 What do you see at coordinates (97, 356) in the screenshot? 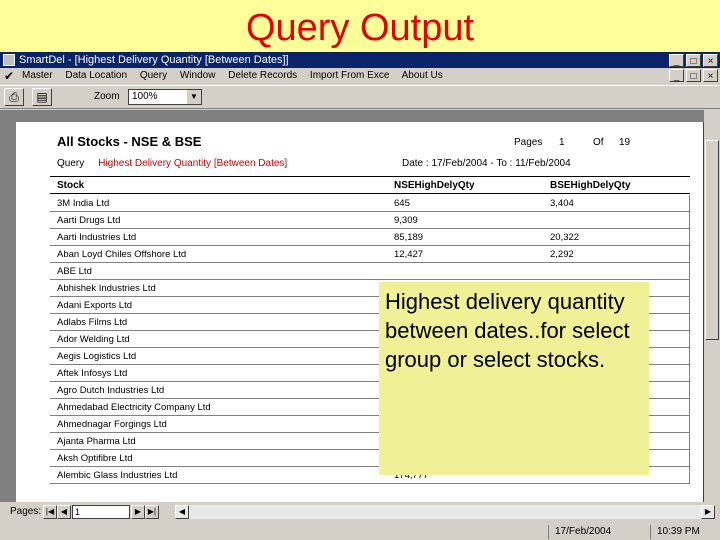
I see `stock-cell: Aegis Logistics Ltd` at bounding box center [97, 356].